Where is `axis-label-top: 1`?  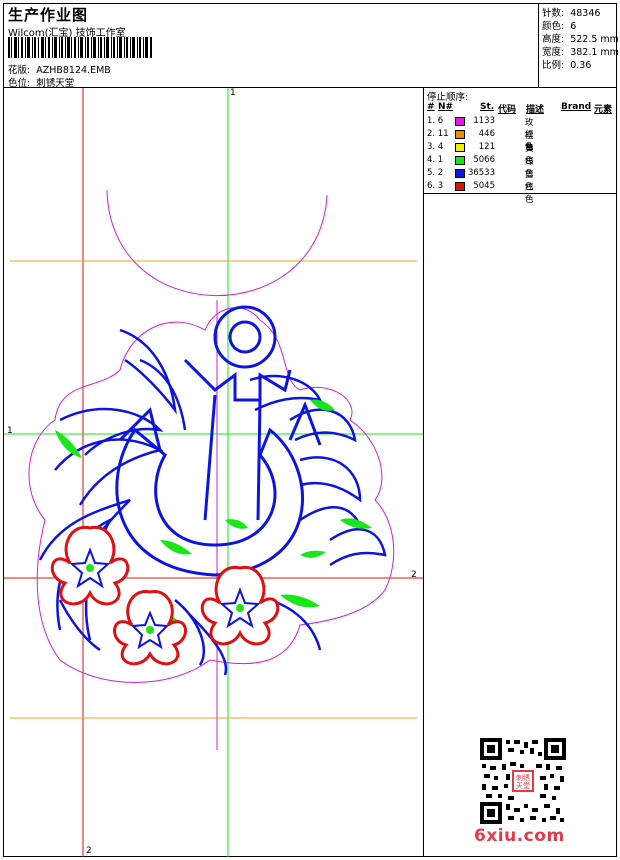 axis-label-top: 1 is located at coordinates (233, 93).